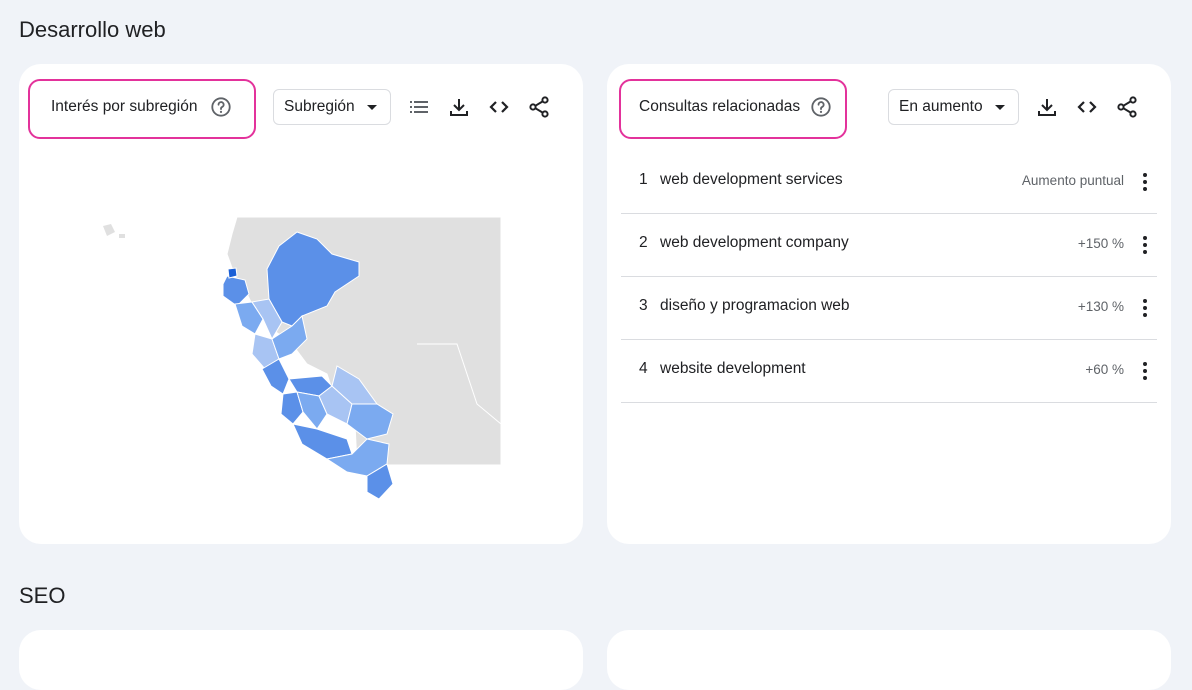 This screenshot has height=690, width=1192. Describe the element at coordinates (751, 180) in the screenshot. I see `row-query: web development services` at that location.